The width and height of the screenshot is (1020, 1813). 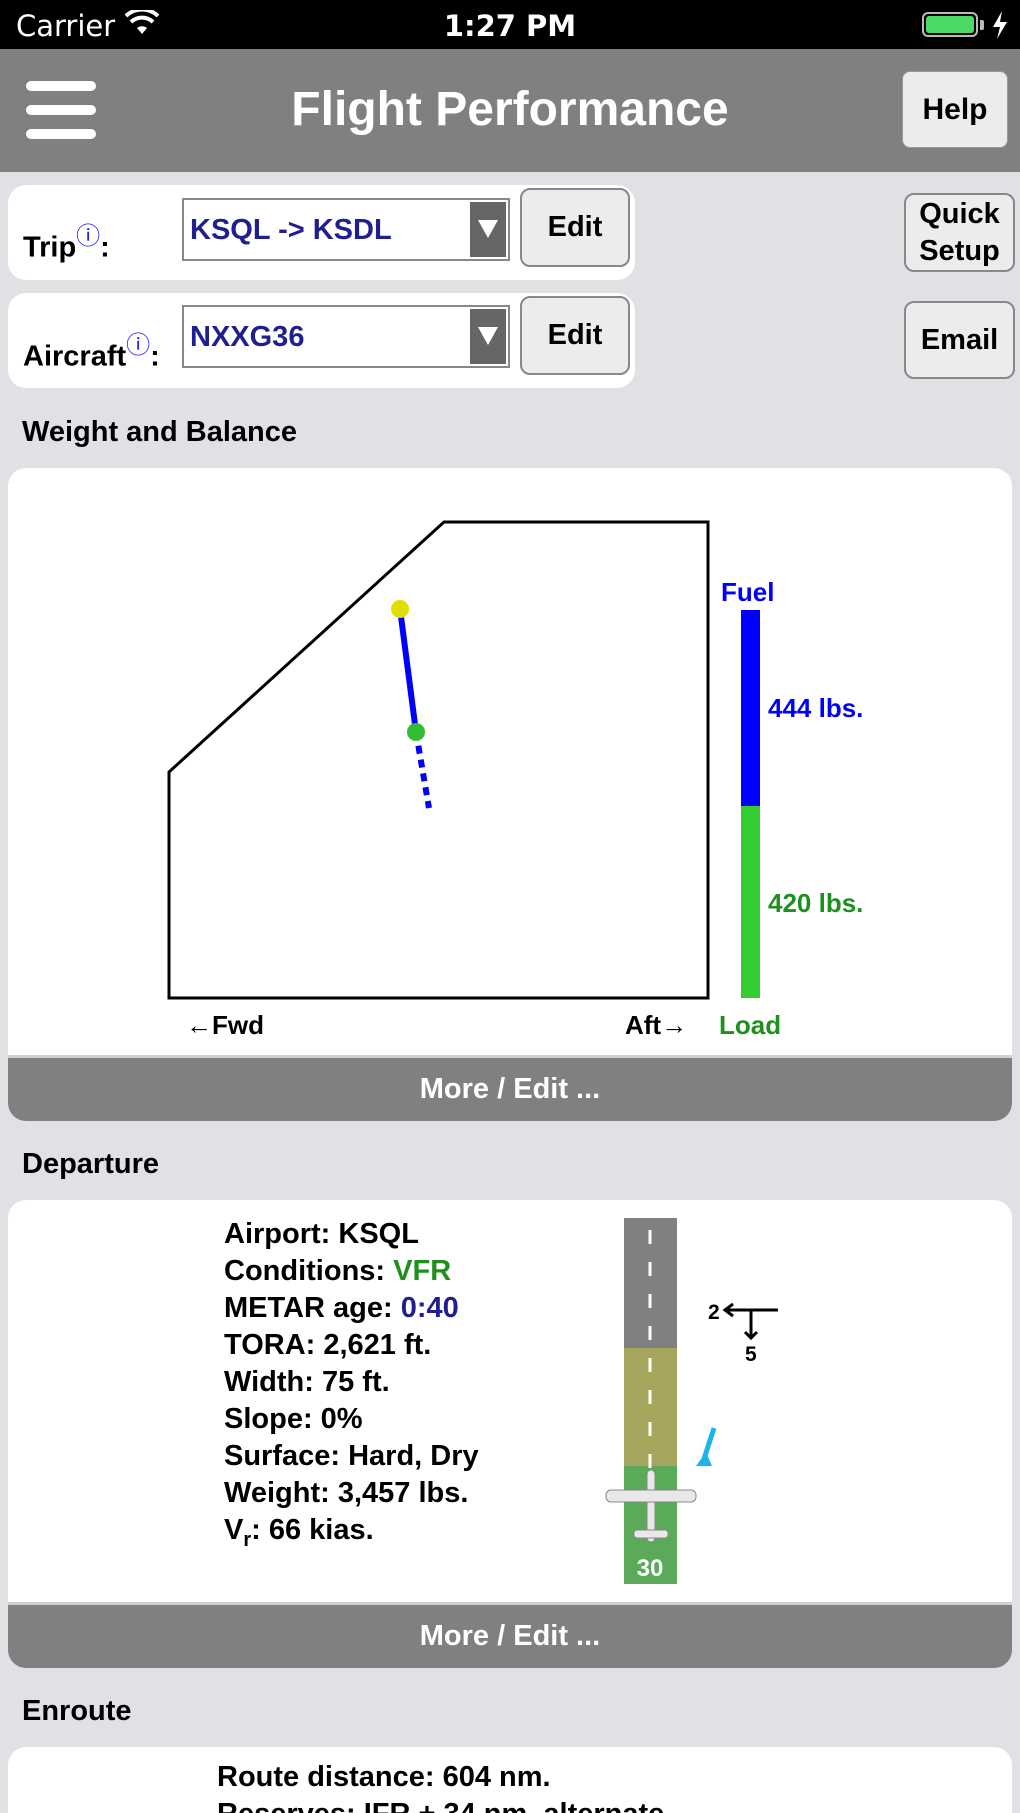 I want to click on vr-symbol: V, so click(x=234, y=1530).